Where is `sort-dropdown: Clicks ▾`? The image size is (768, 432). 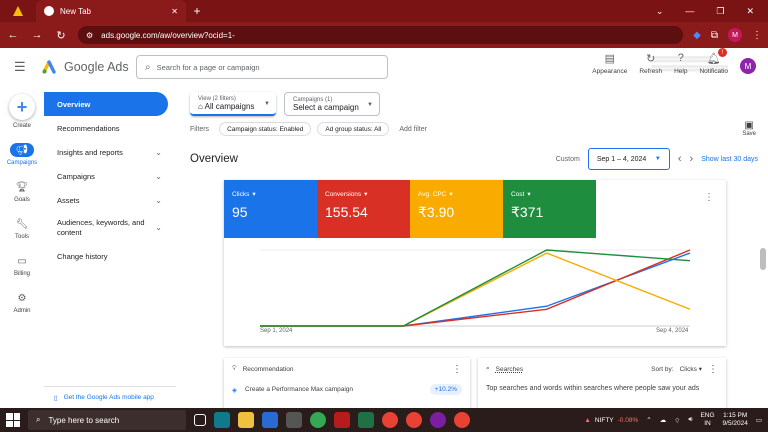 sort-dropdown: Clicks ▾ is located at coordinates (691, 369).